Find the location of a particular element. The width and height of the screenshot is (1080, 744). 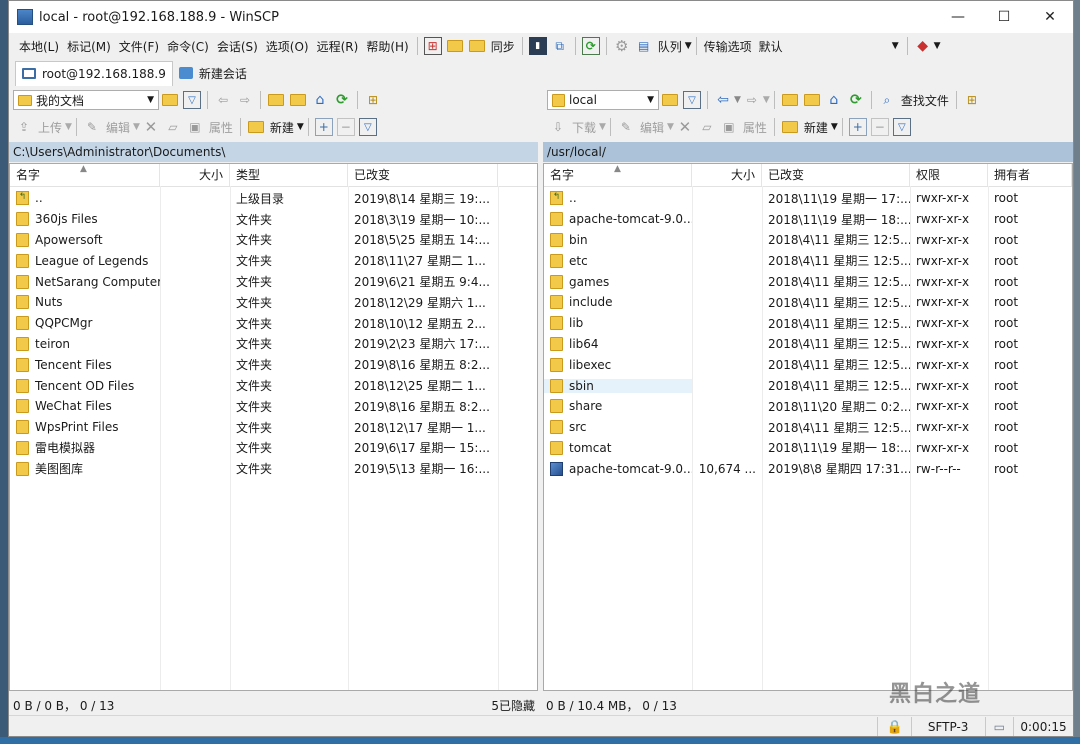

putty-icon: ⧉ is located at coordinates (560, 46).